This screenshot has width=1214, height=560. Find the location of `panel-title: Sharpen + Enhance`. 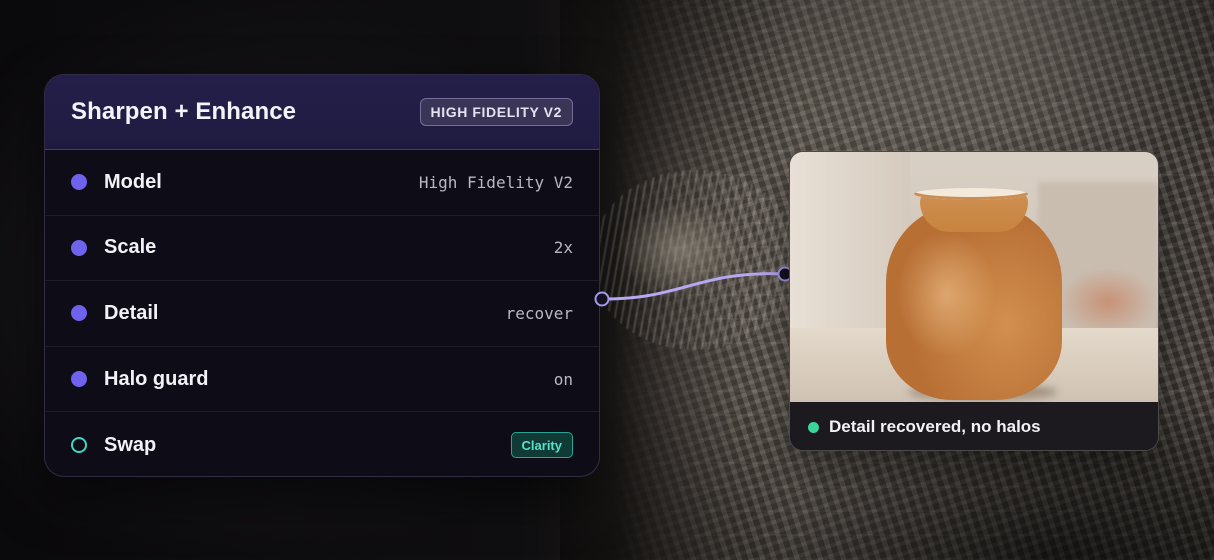

panel-title: Sharpen + Enhance is located at coordinates (184, 111).